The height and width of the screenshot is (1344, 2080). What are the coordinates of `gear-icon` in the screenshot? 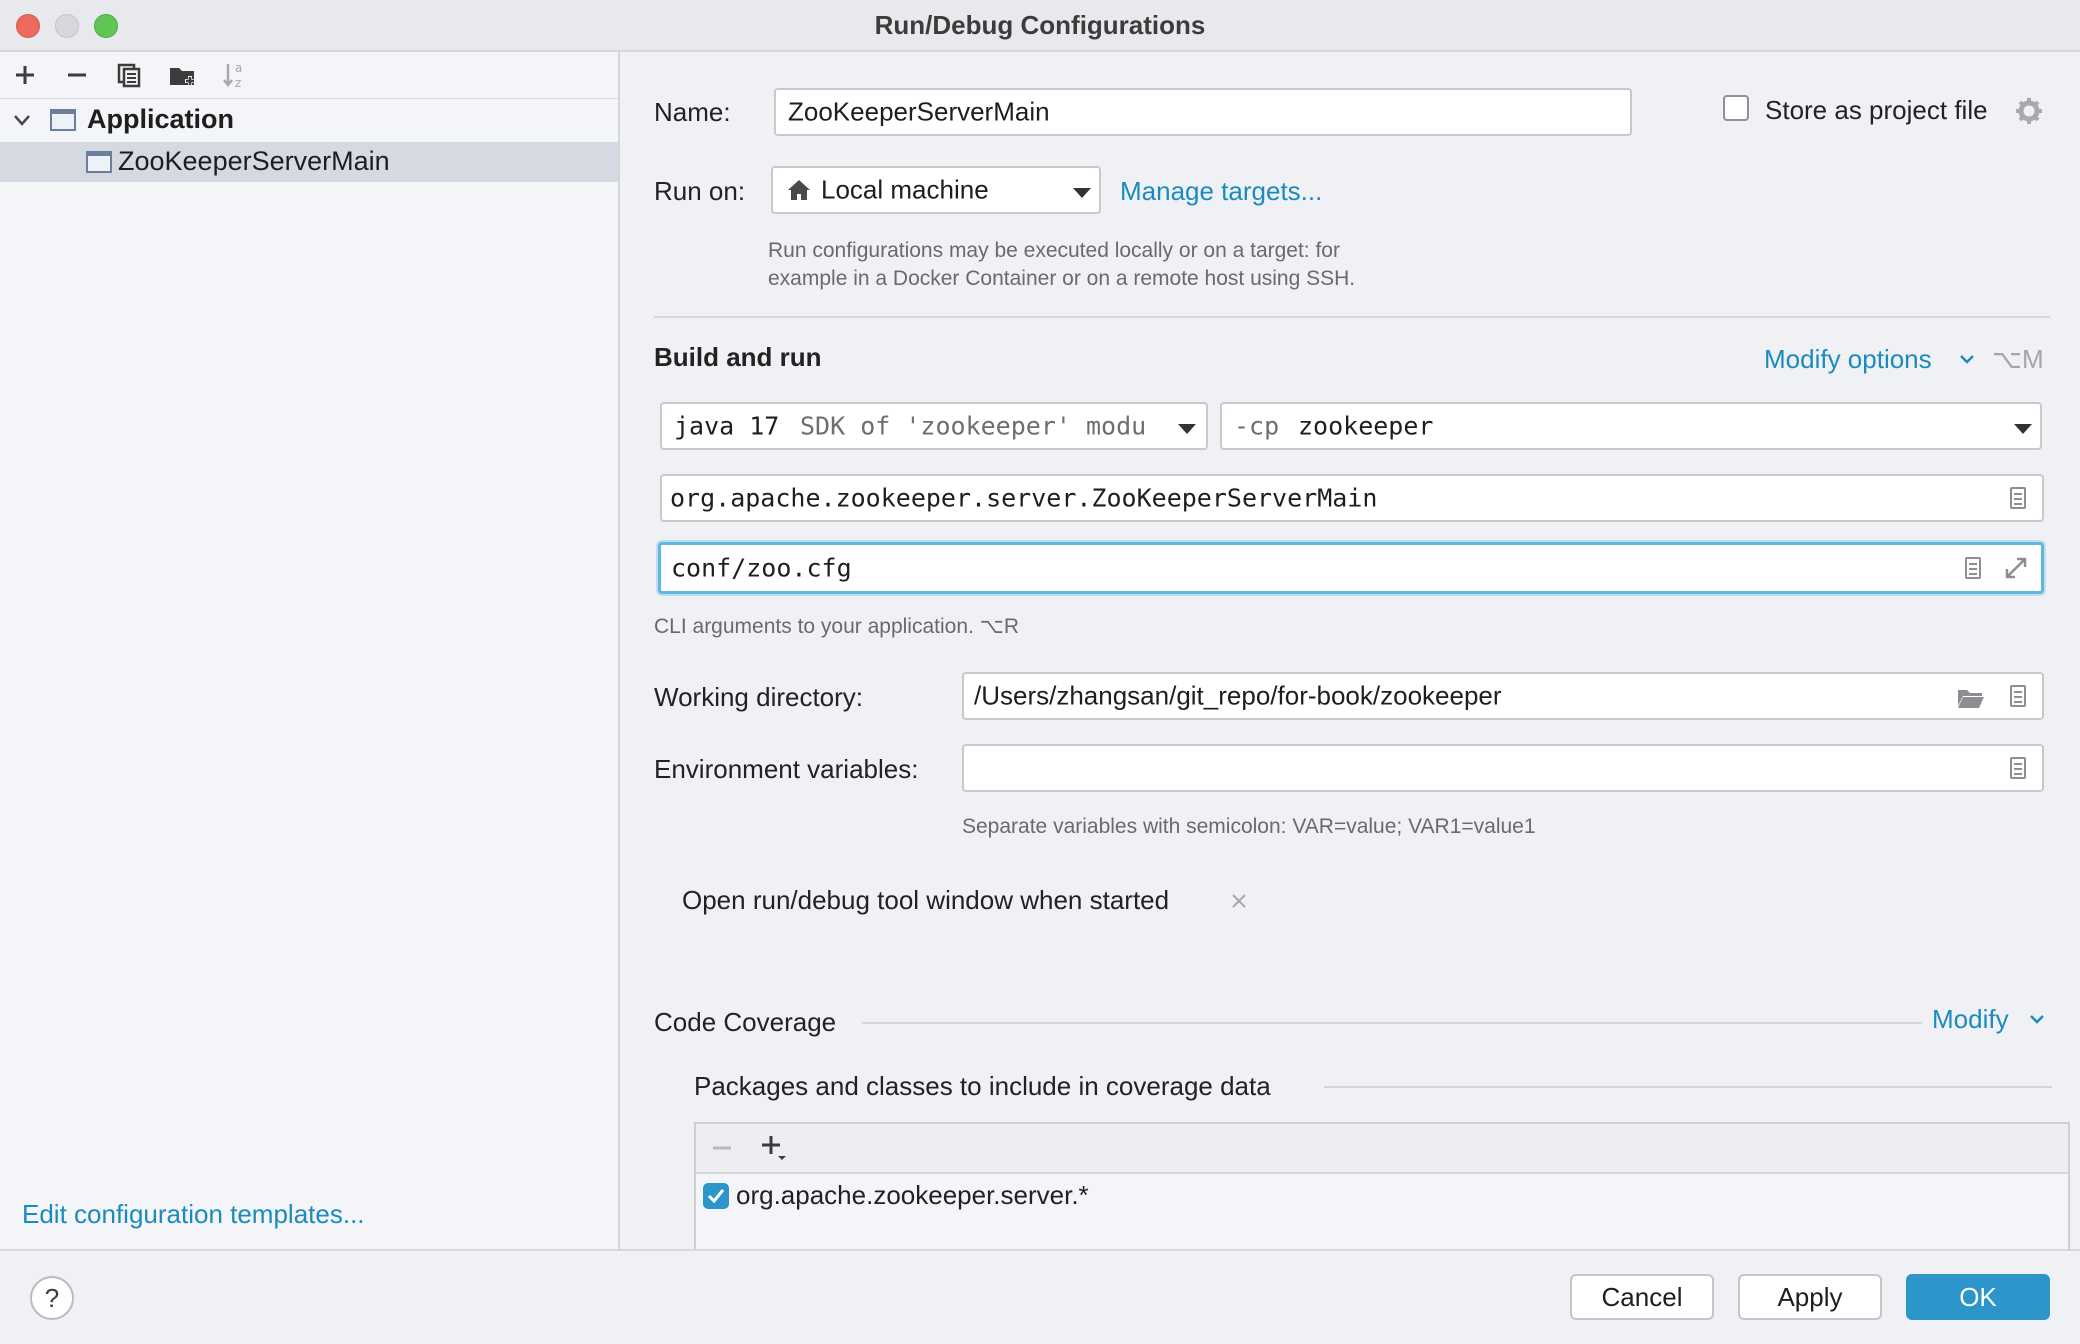 It's located at (2029, 111).